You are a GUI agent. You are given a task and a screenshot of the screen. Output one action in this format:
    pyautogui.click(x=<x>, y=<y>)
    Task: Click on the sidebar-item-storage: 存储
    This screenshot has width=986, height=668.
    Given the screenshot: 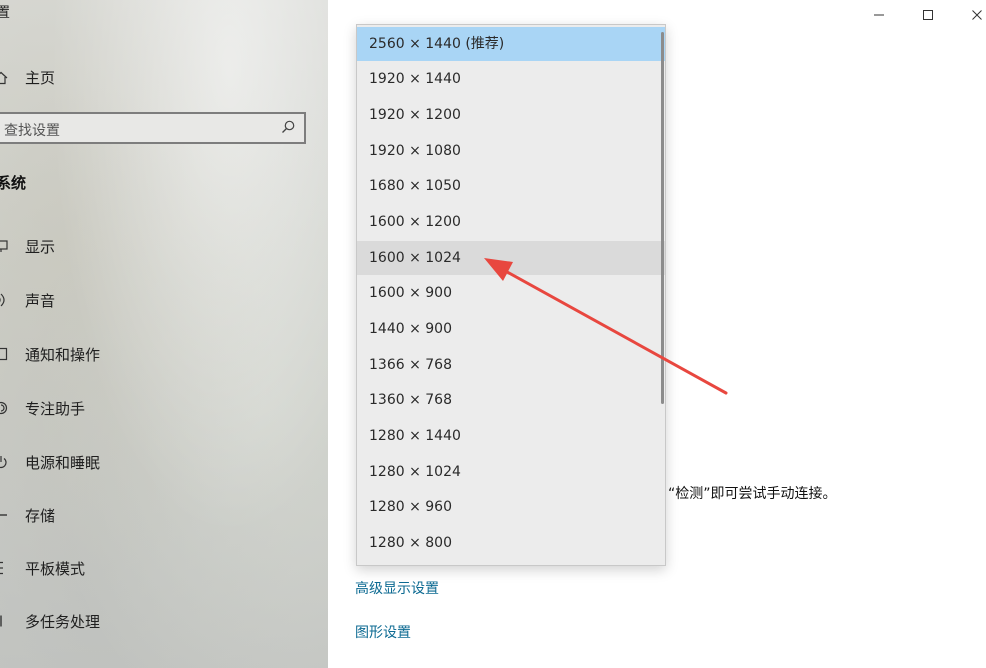 What is the action you would take?
    pyautogui.click(x=160, y=516)
    